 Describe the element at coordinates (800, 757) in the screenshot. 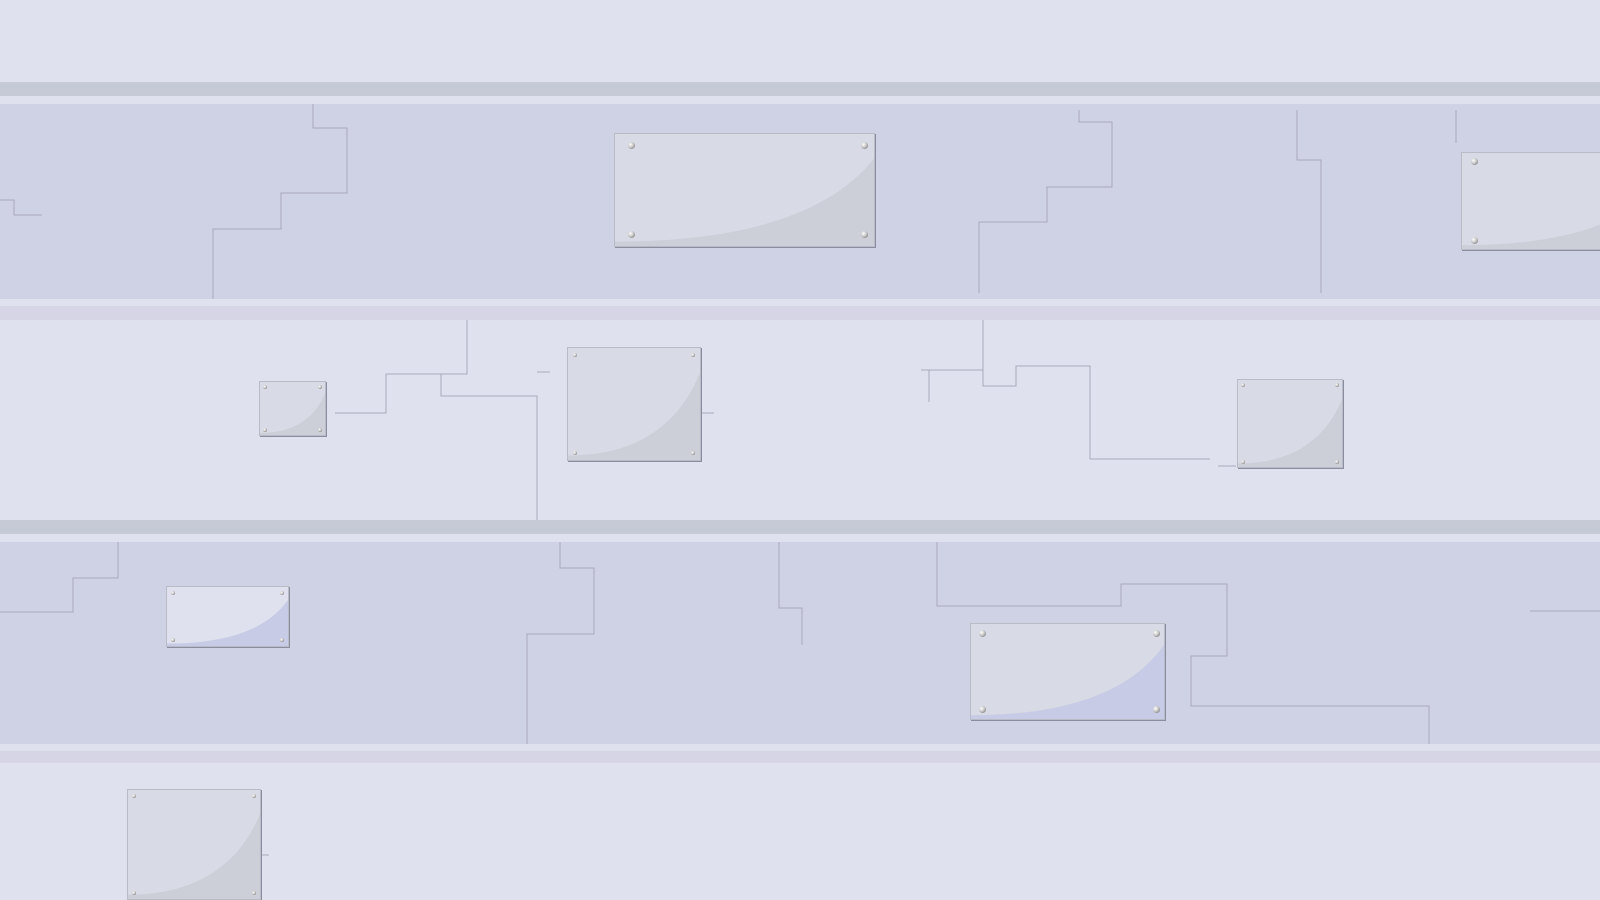

I see `divider-row-3-tint` at that location.